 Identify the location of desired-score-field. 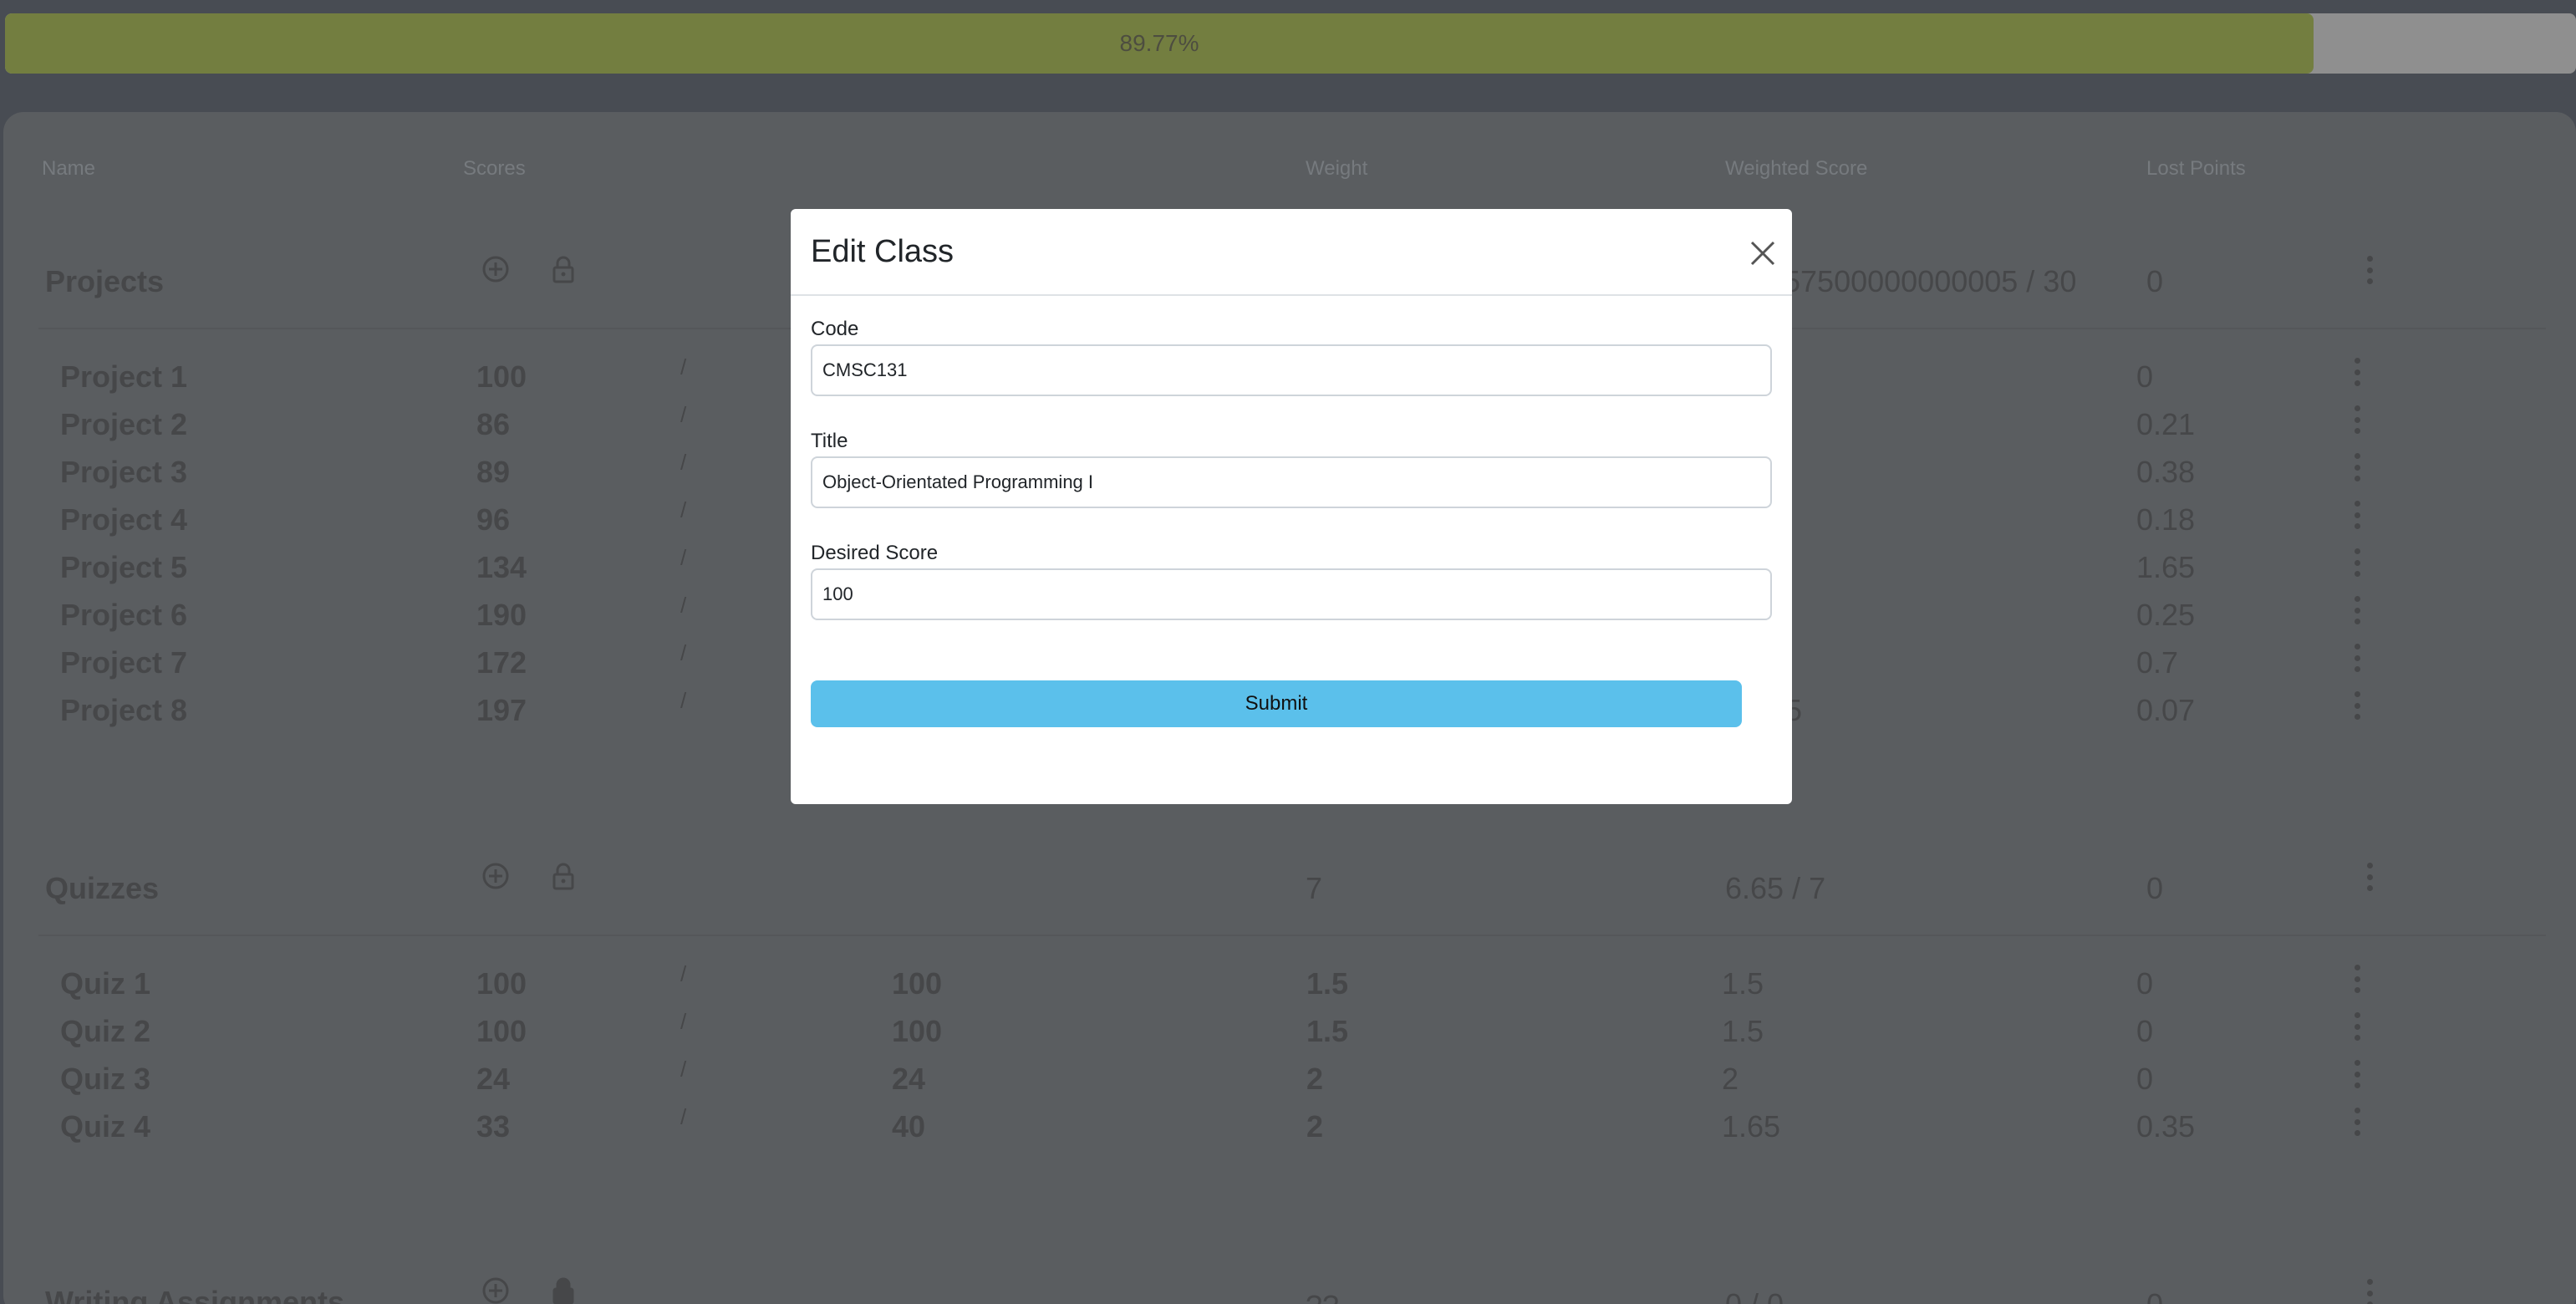
(1291, 594).